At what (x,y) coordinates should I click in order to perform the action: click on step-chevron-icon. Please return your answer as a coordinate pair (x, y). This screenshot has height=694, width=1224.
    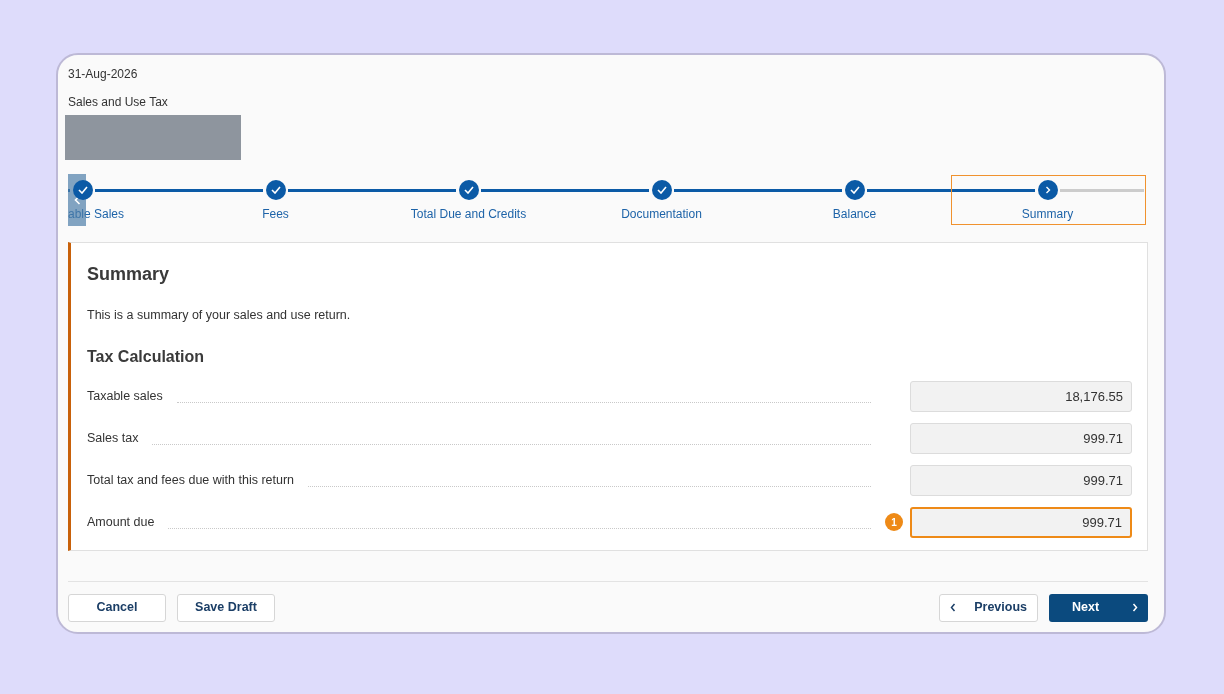
    Looking at the image, I should click on (1047, 190).